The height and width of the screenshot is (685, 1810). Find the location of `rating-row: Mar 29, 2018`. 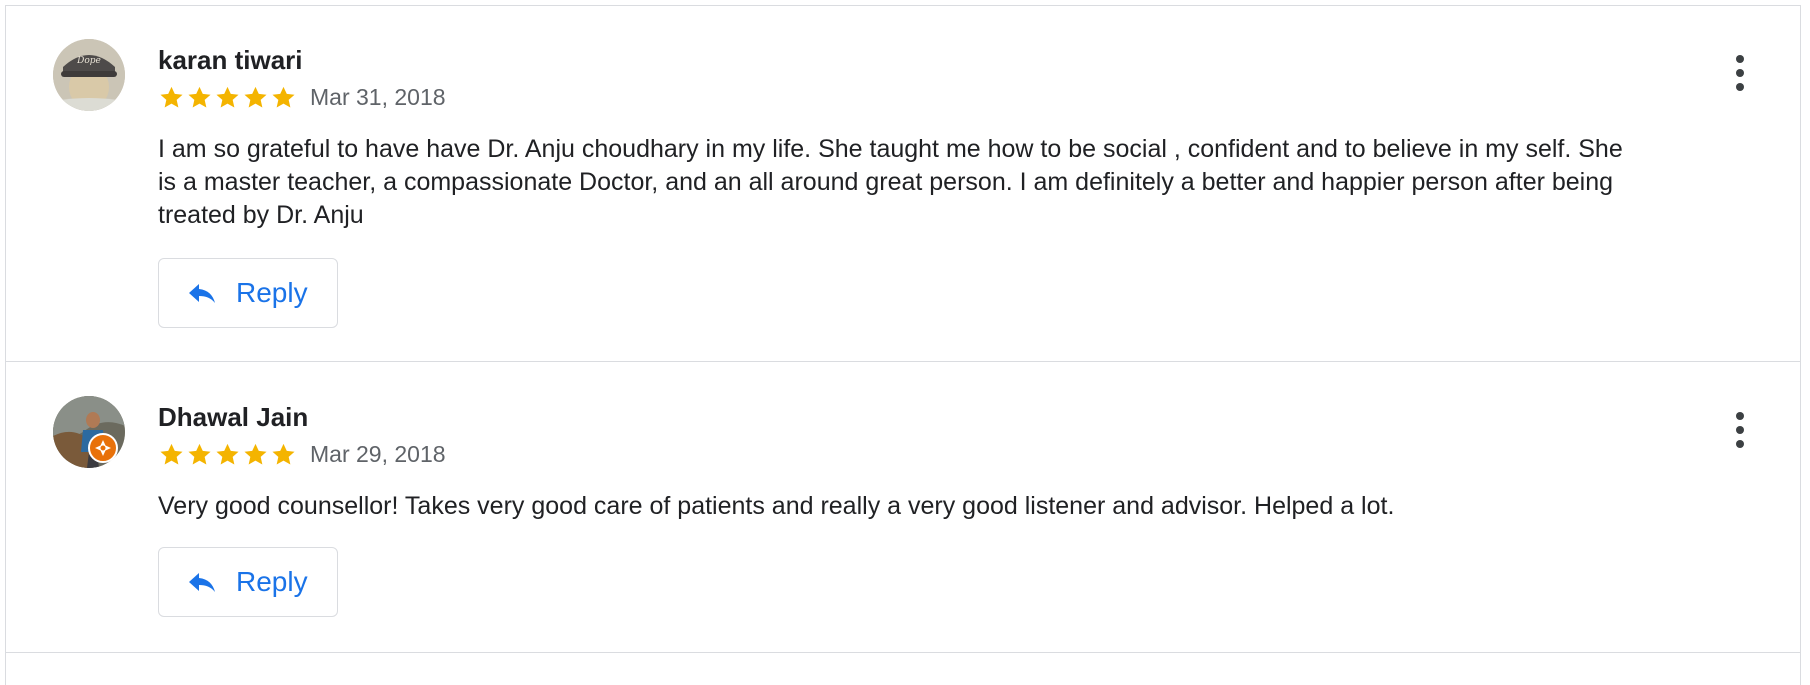

rating-row: Mar 29, 2018 is located at coordinates (302, 454).